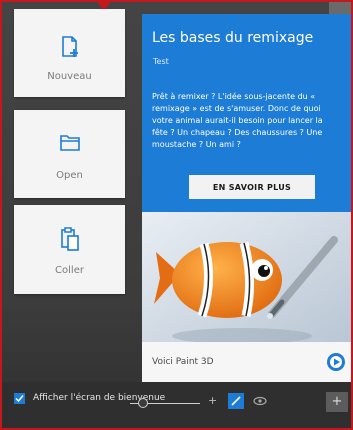  What do you see at coordinates (176, 405) in the screenshot?
I see `bottom-toolbar` at bounding box center [176, 405].